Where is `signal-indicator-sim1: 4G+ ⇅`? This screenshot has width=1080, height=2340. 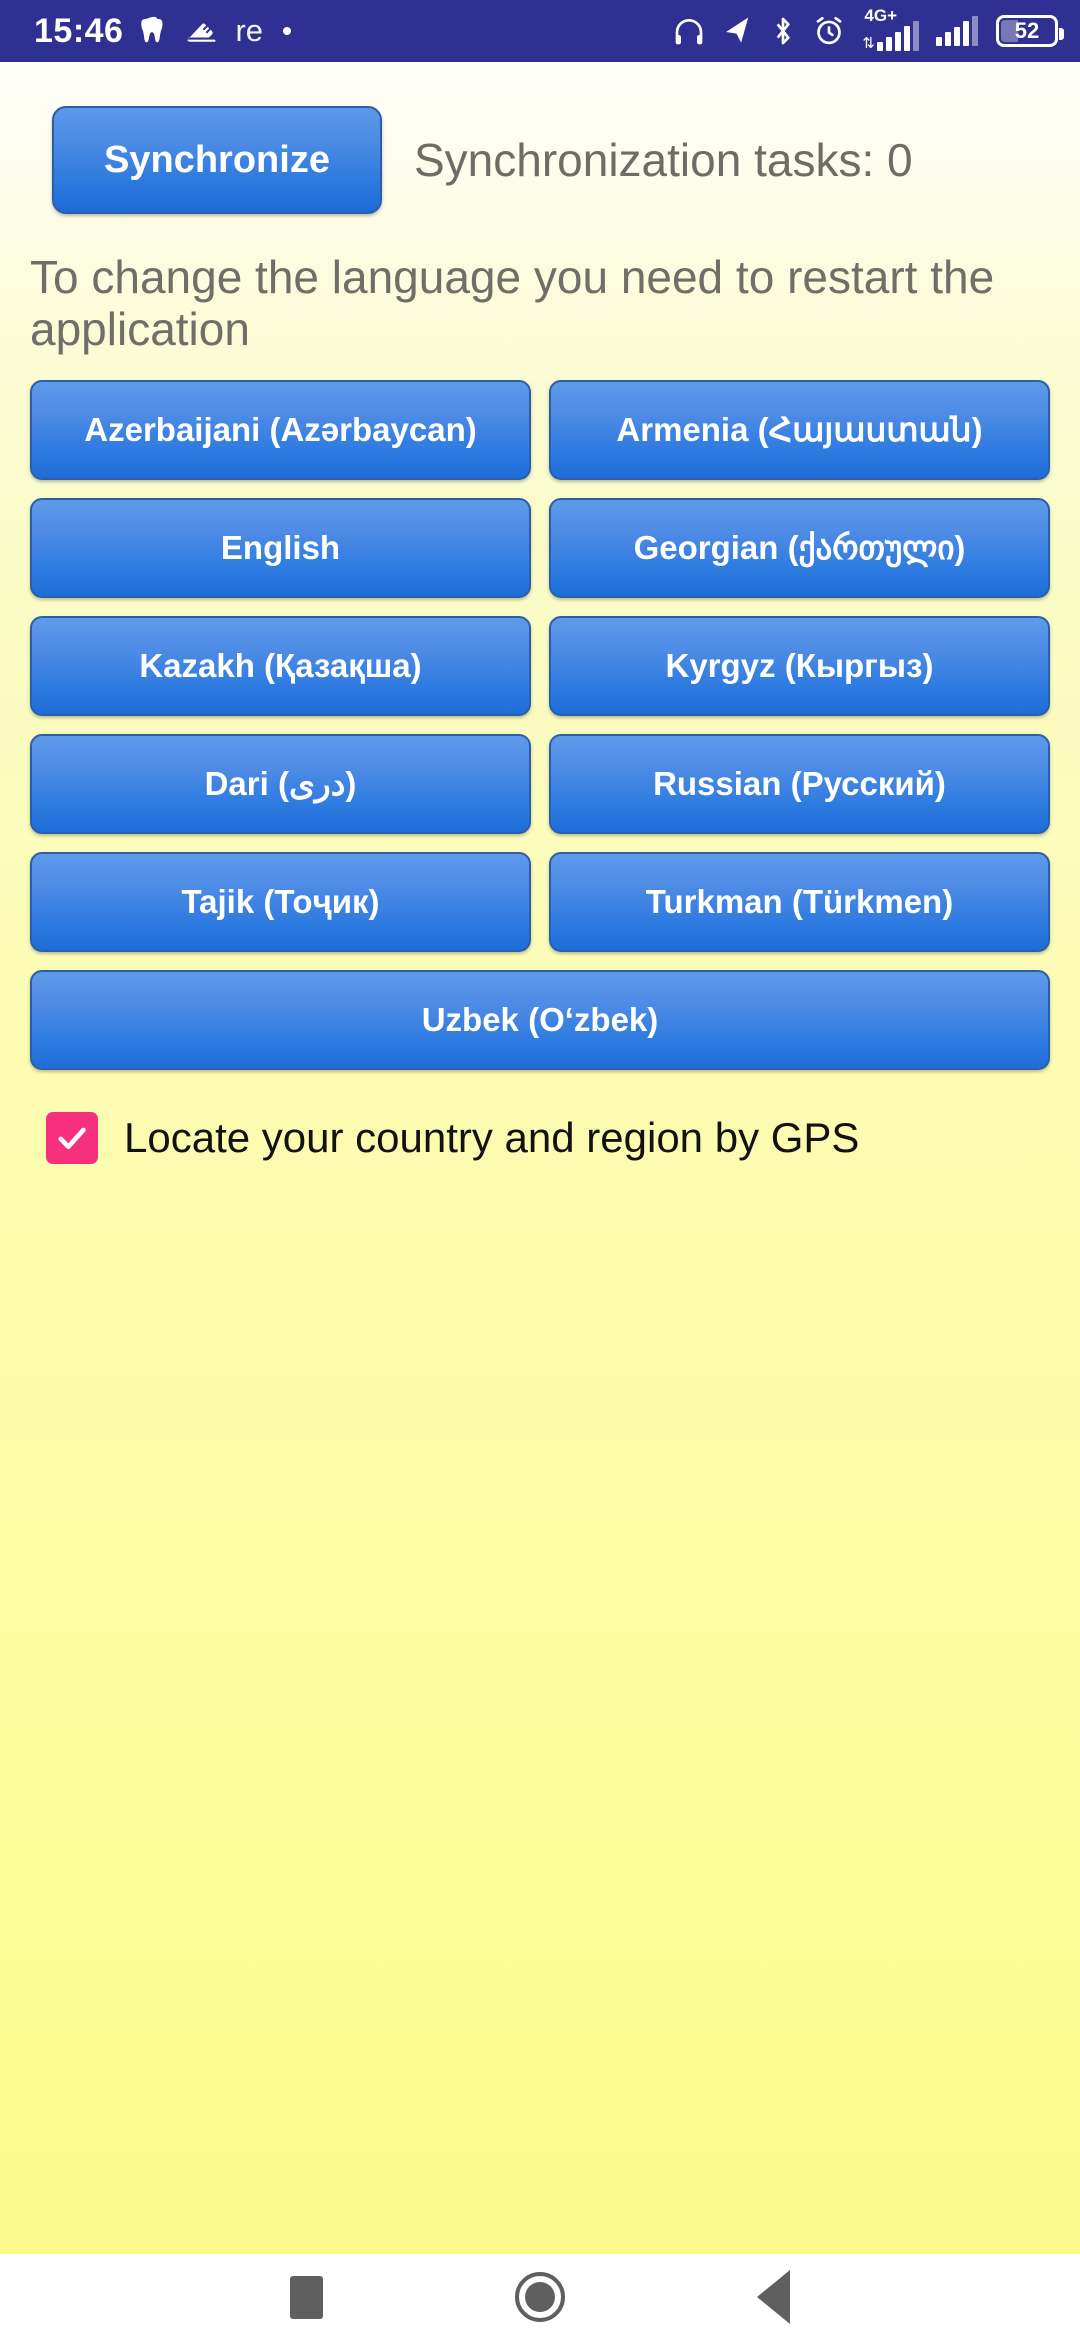 signal-indicator-sim1: 4G+ ⇅ is located at coordinates (890, 29).